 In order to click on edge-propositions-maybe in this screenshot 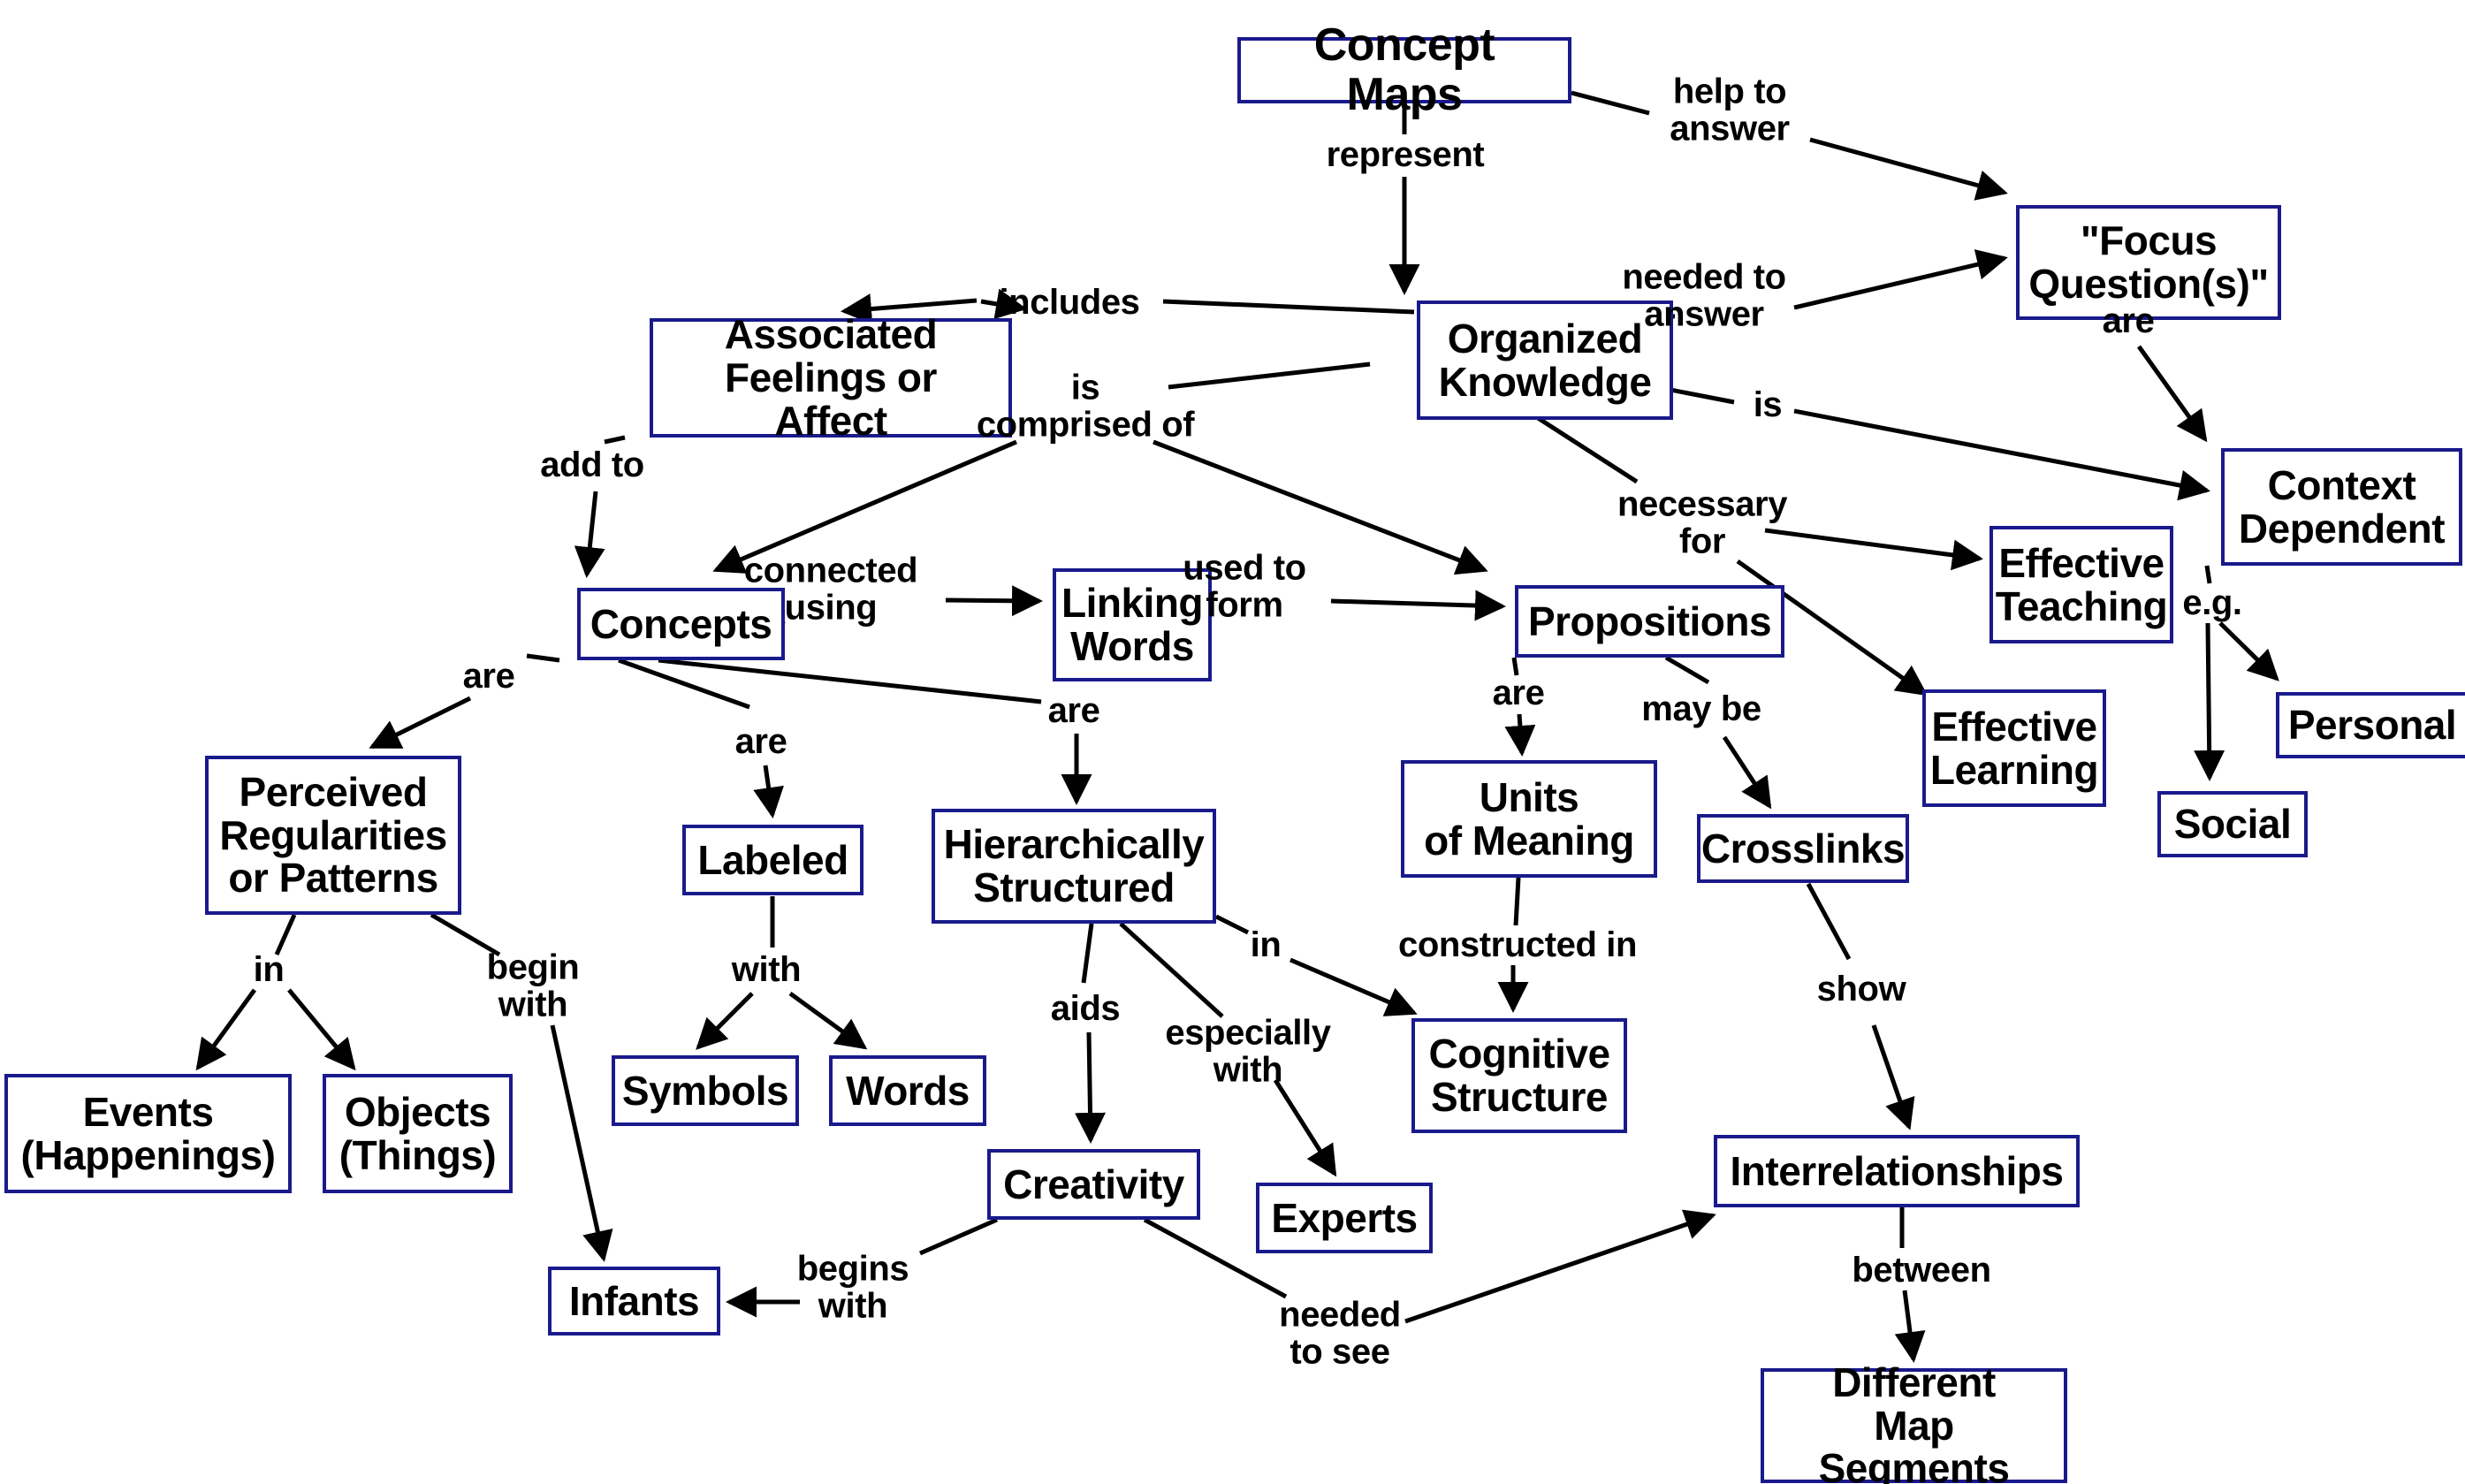, I will do `click(1687, 670)`.